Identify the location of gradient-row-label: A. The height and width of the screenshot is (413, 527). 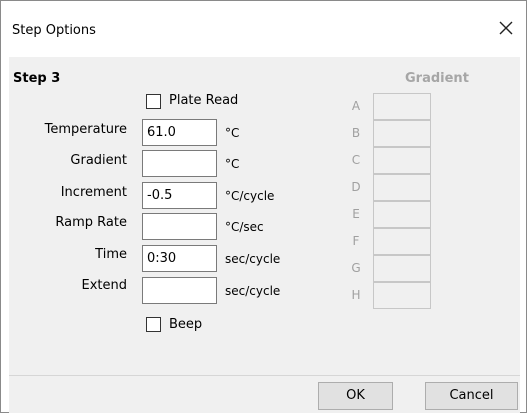
(356, 106).